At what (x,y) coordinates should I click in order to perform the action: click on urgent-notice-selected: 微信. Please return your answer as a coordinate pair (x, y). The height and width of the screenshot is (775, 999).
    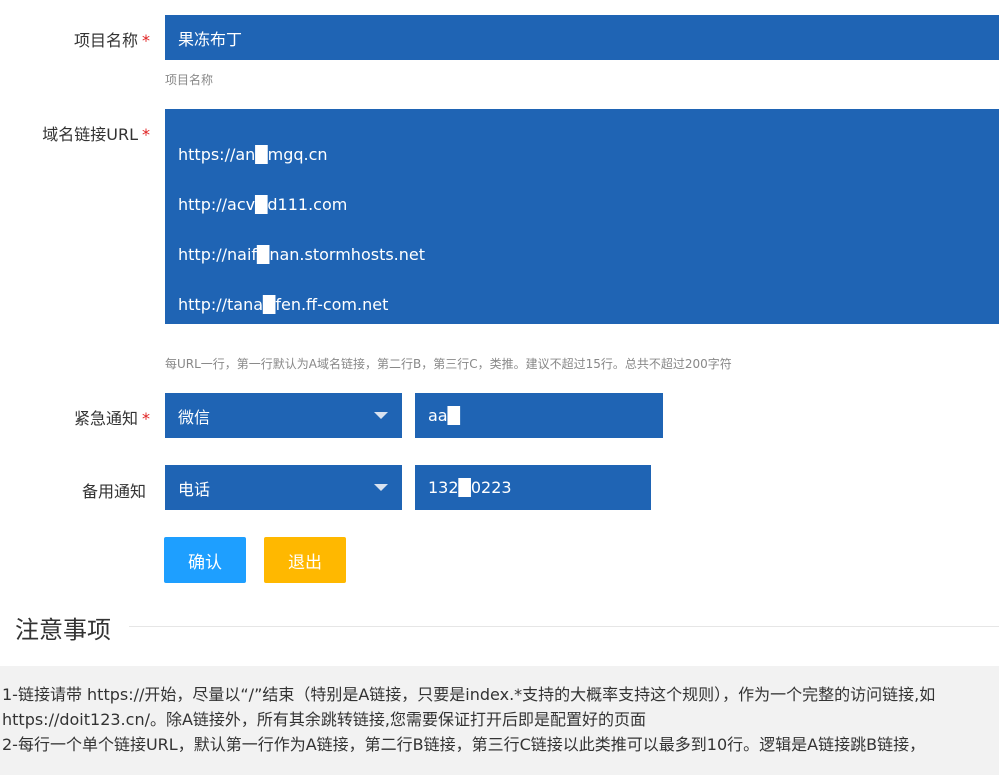
    Looking at the image, I should click on (194, 417).